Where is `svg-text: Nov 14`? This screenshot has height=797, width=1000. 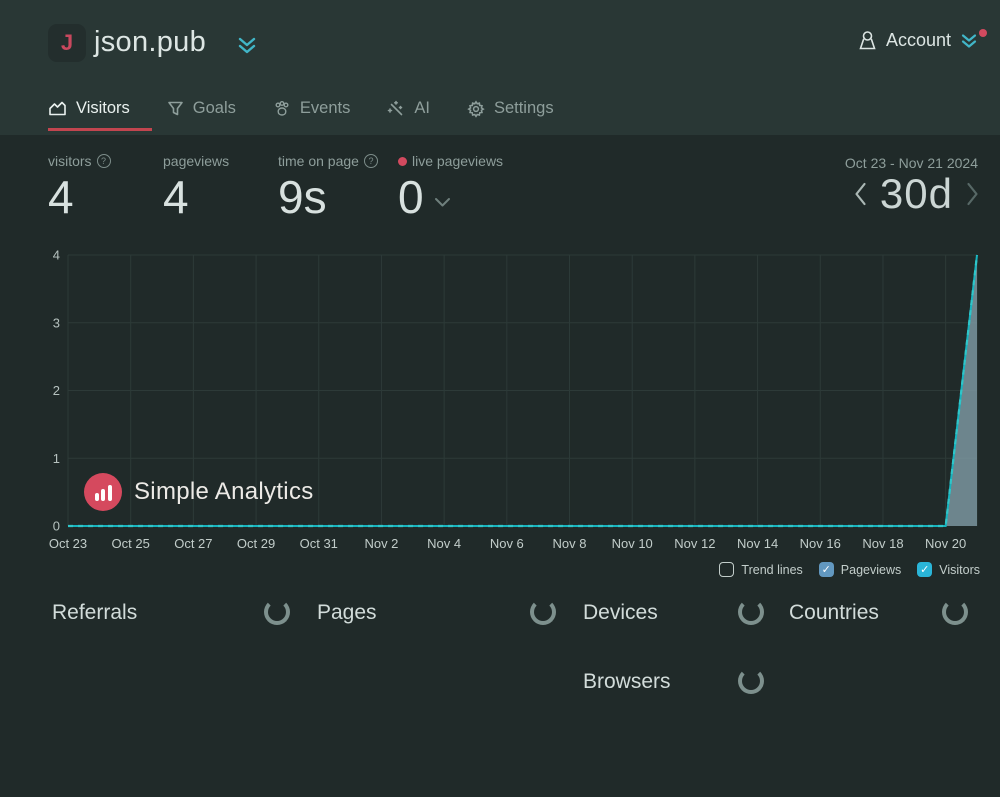
svg-text: Nov 14 is located at coordinates (757, 543).